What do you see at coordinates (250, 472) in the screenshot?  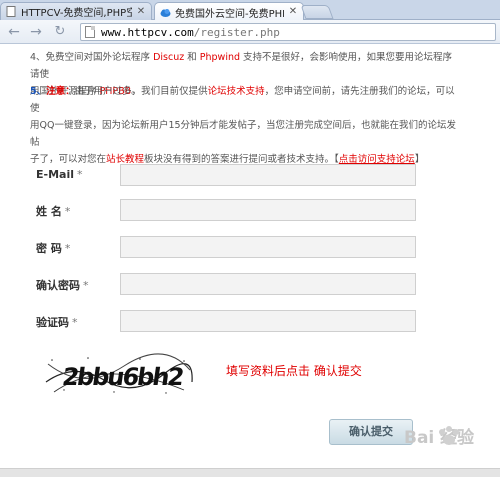 I see `status-bar` at bounding box center [250, 472].